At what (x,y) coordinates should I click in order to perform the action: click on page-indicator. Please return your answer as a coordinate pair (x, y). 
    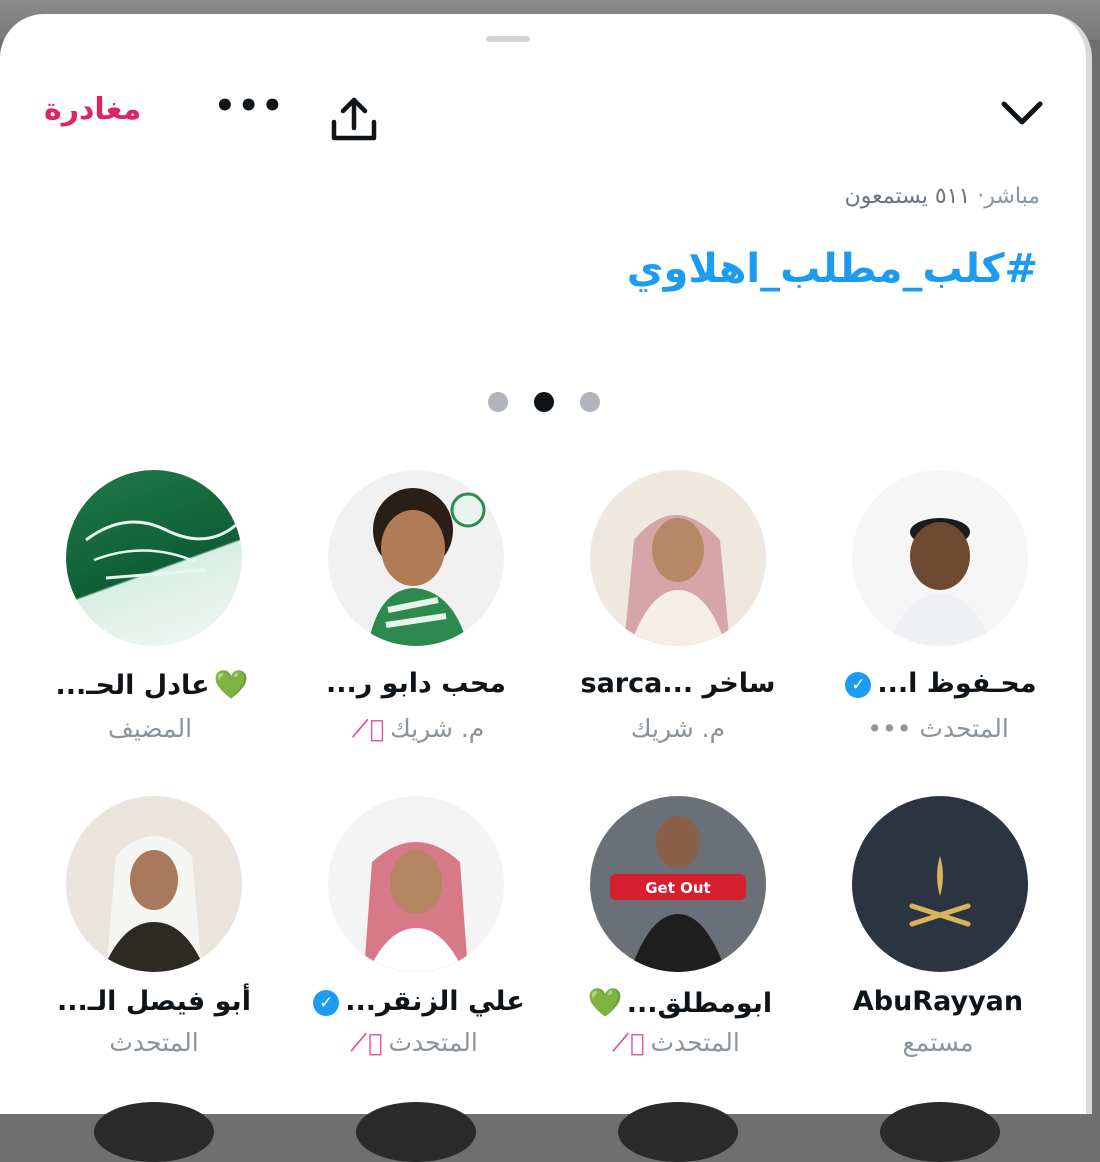
    Looking at the image, I should click on (544, 403).